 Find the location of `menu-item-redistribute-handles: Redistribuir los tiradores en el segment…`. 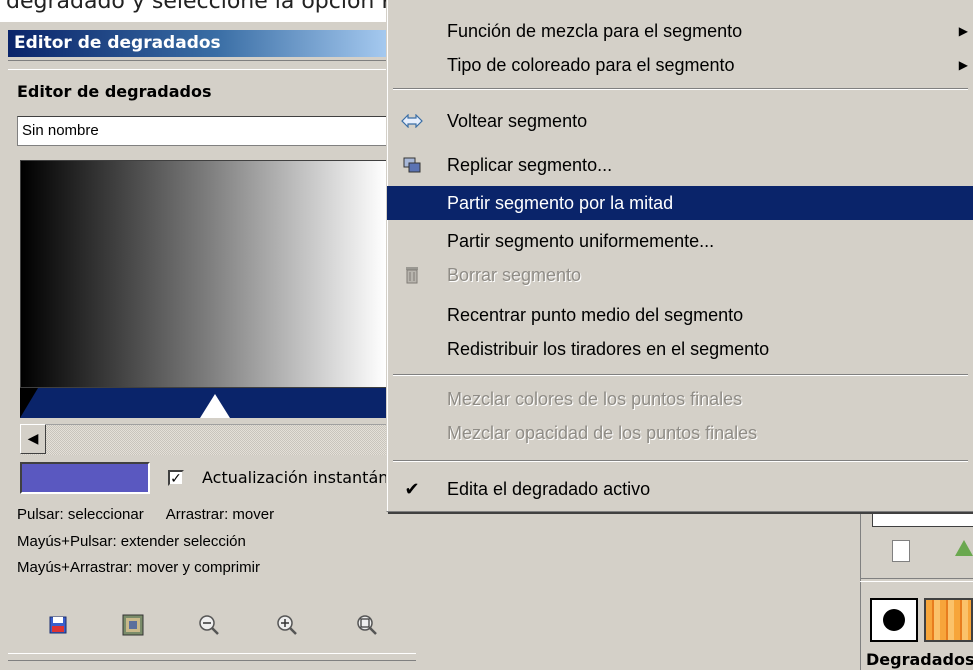

menu-item-redistribute-handles: Redistribuir los tiradores en el segment… is located at coordinates (680, 349).